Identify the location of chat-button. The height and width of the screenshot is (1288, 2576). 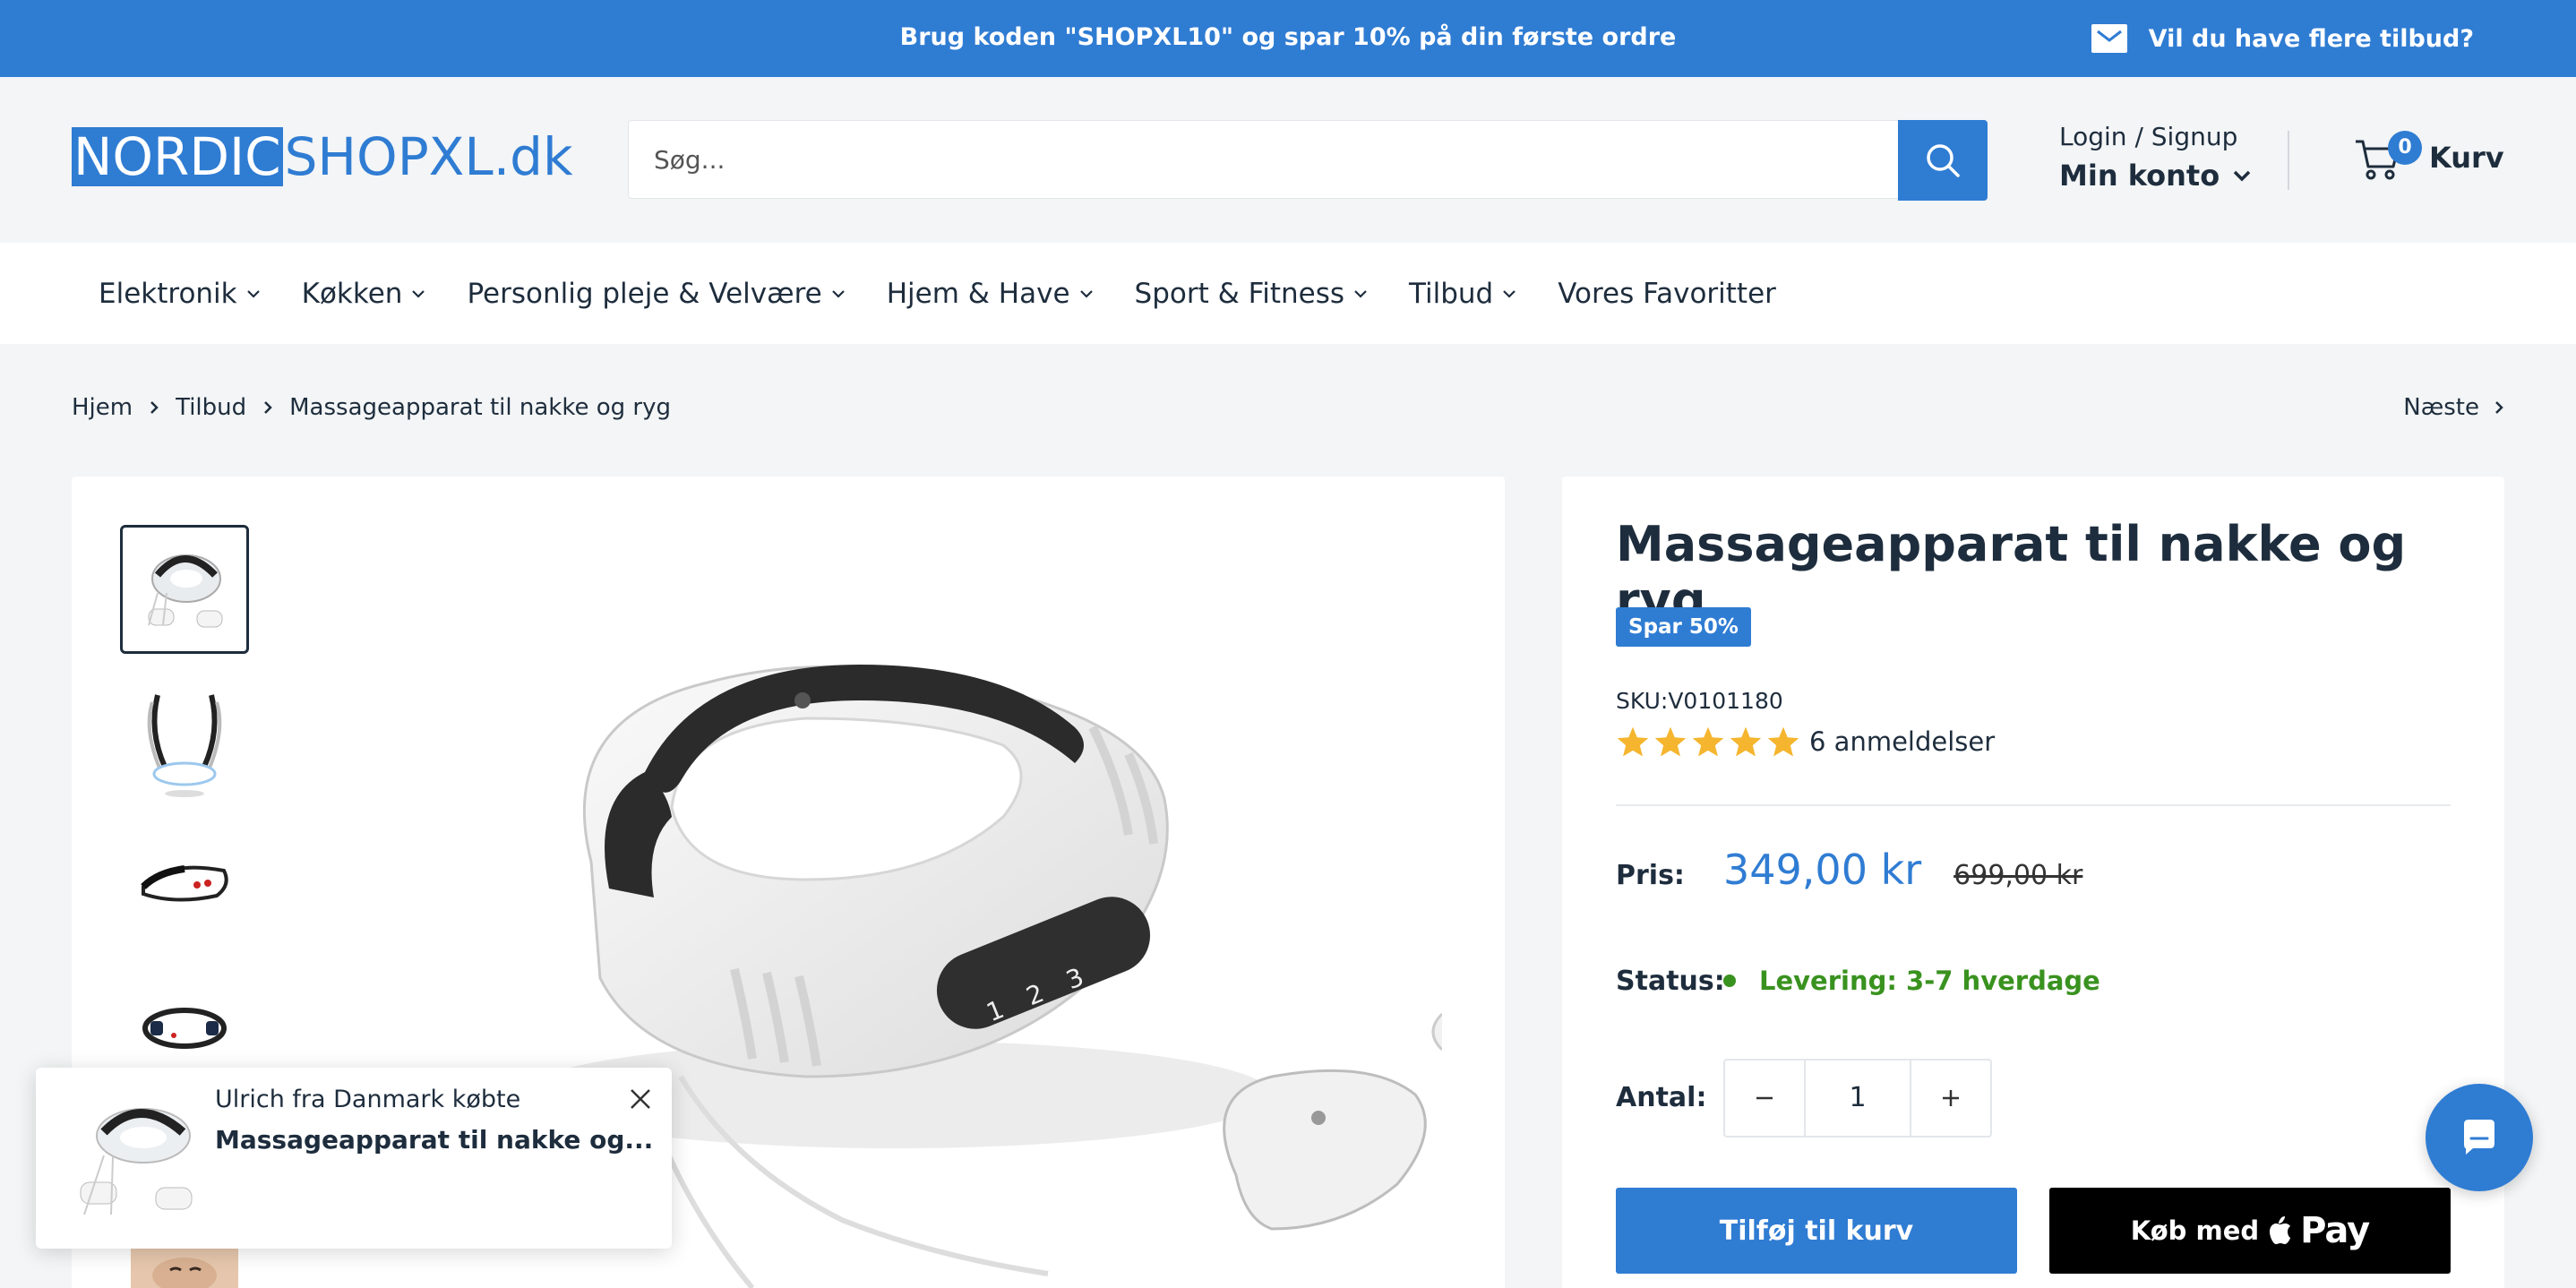
(2479, 1137).